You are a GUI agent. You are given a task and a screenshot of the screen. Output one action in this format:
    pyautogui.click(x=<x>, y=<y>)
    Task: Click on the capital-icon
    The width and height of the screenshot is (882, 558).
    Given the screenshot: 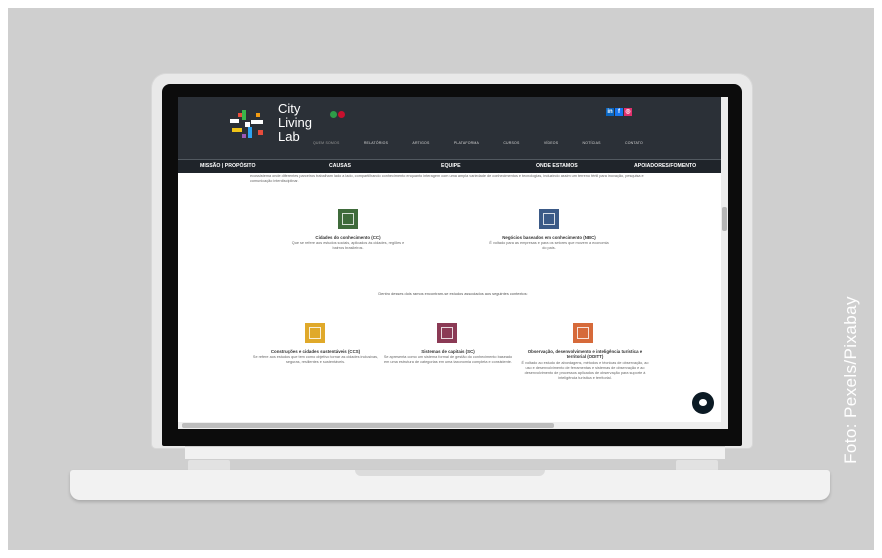 What is the action you would take?
    pyautogui.click(x=447, y=333)
    